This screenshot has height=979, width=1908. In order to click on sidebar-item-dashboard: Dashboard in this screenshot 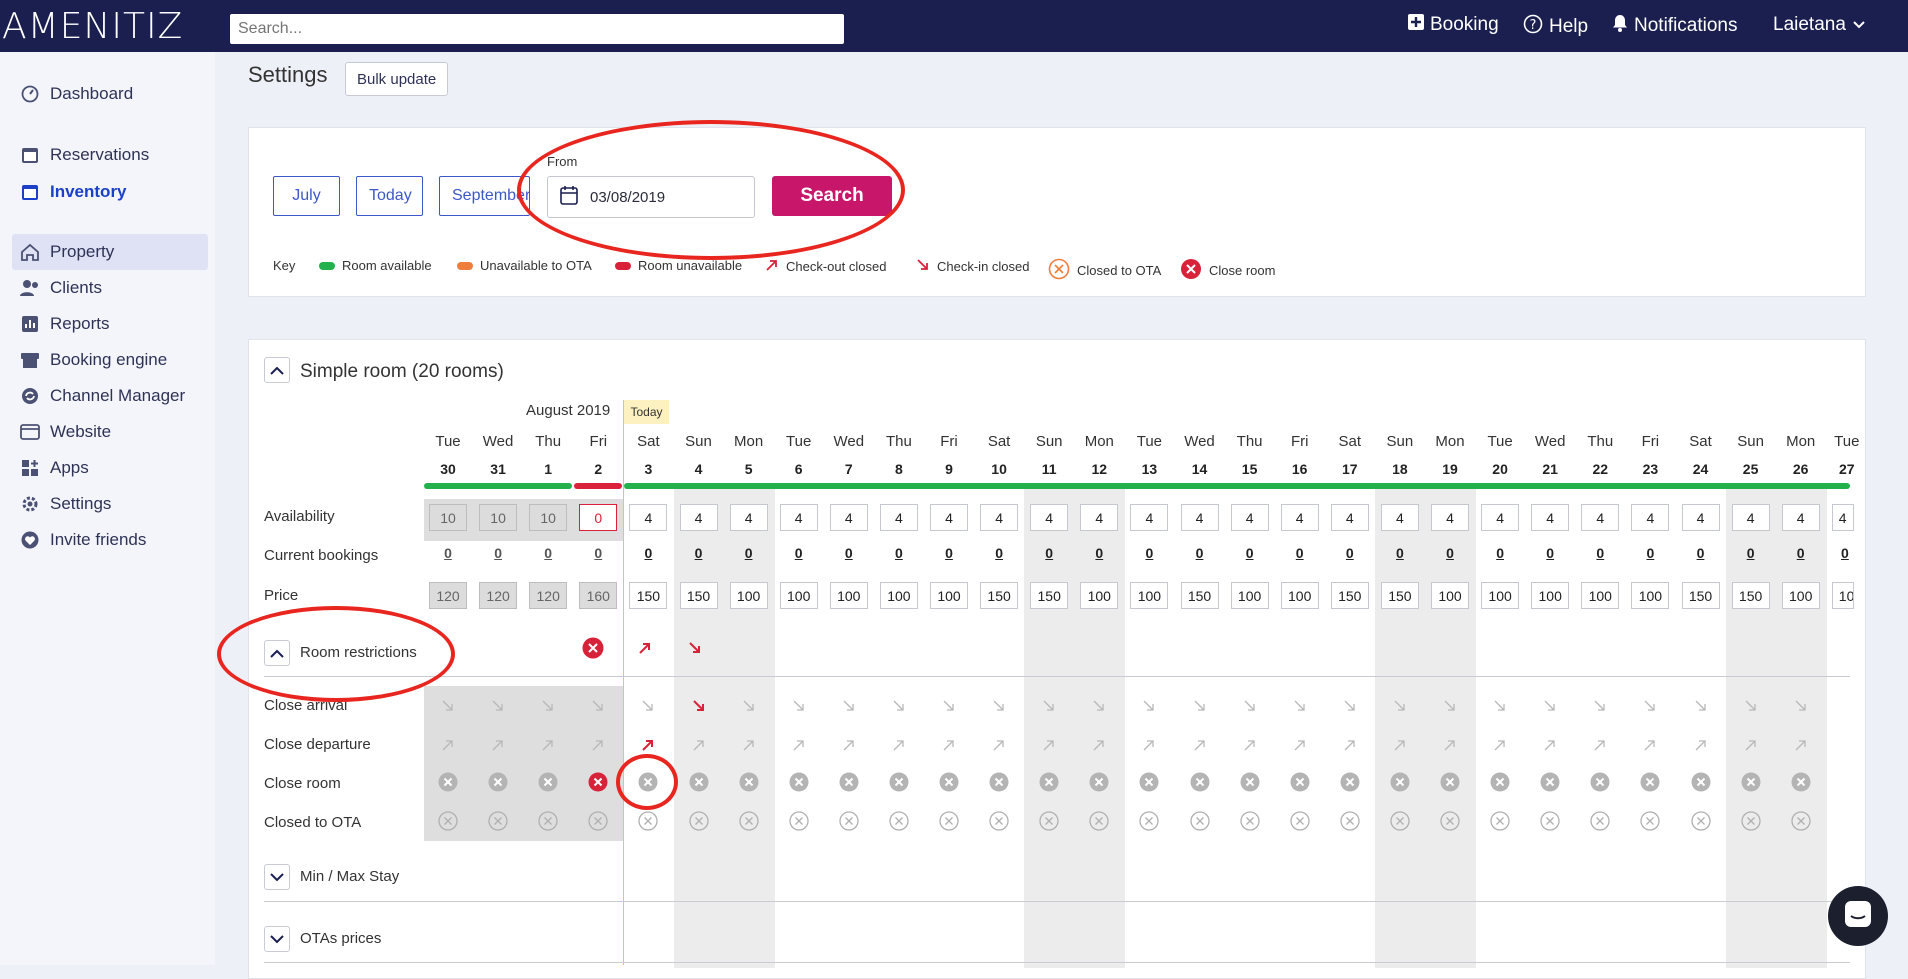, I will do `click(110, 94)`.